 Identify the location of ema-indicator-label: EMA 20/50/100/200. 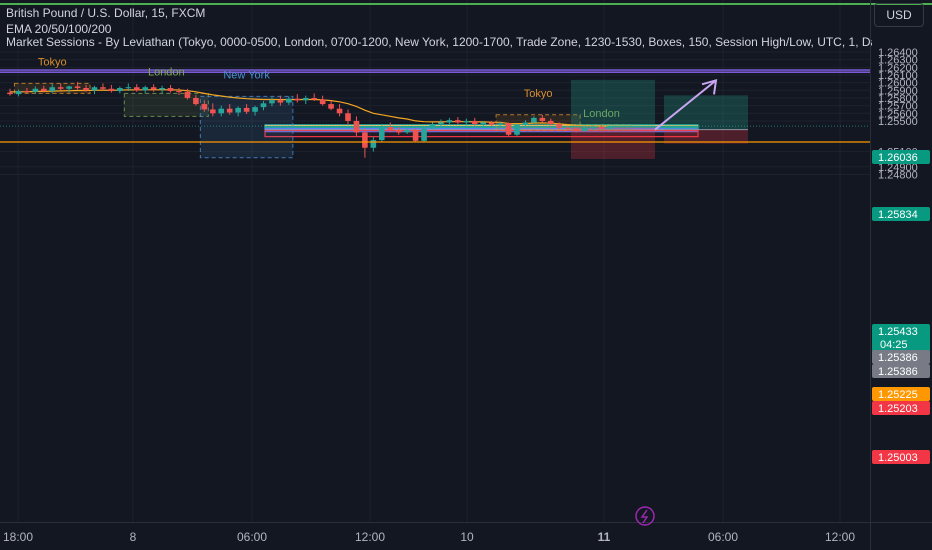
(58, 29).